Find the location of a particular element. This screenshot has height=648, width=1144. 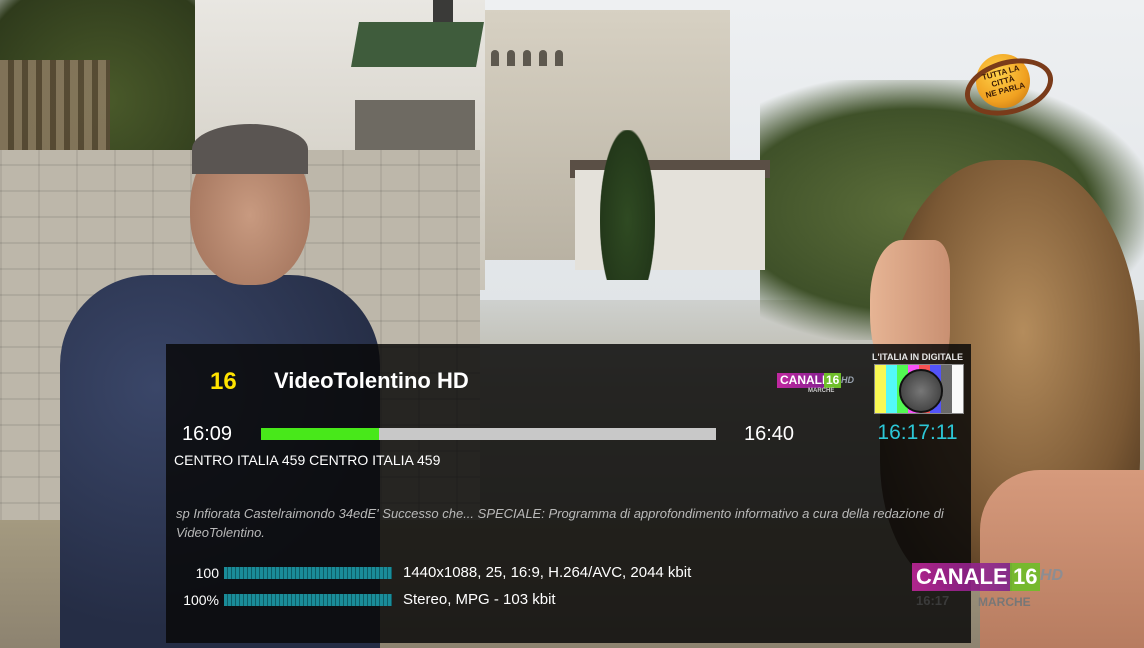

watermark-region: MARCHE is located at coordinates (1004, 602).